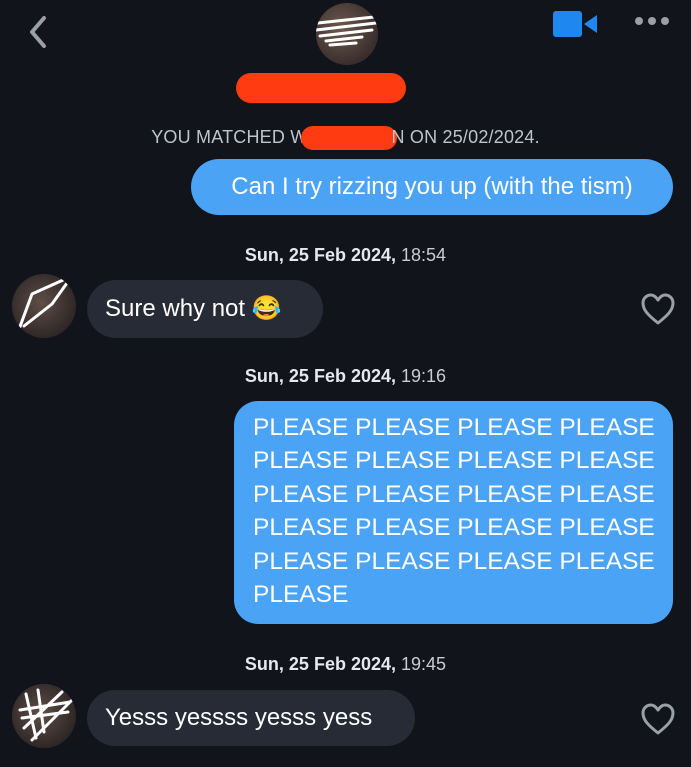 Image resolution: width=691 pixels, height=767 pixels. What do you see at coordinates (193, 308) in the screenshot?
I see `message-text: Sure why not 😂` at bounding box center [193, 308].